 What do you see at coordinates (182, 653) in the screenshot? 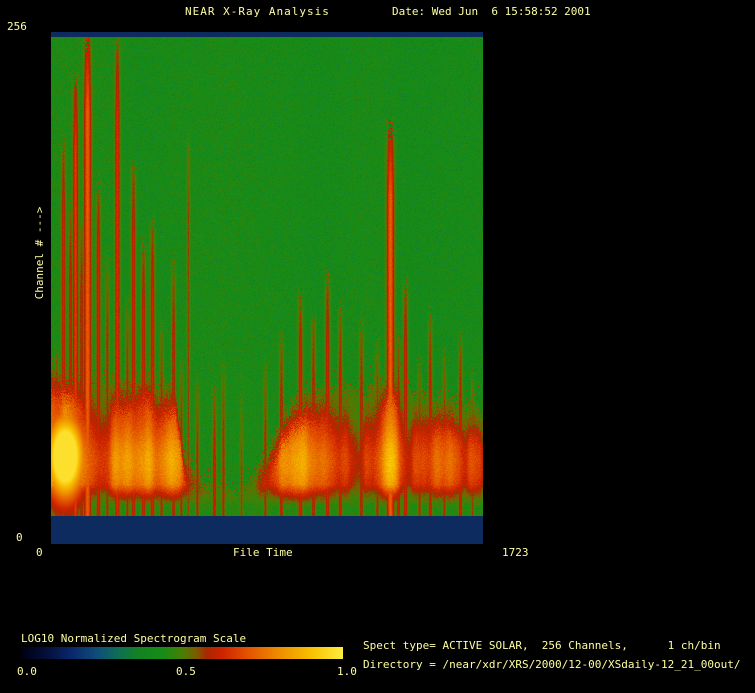
I see `colorbar-gradient` at bounding box center [182, 653].